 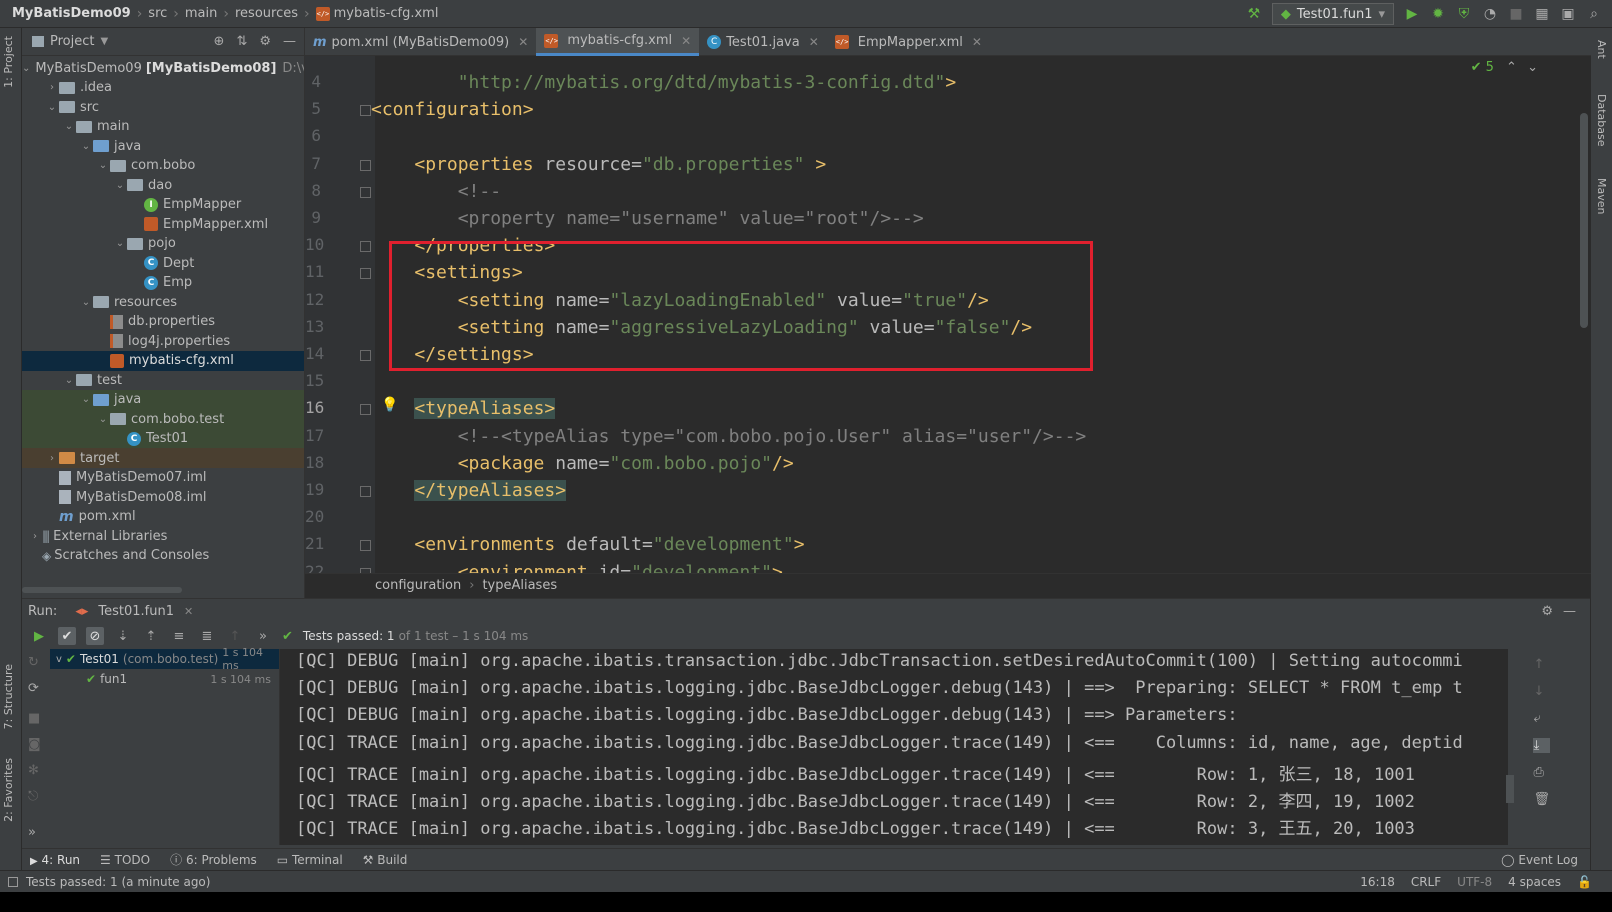 I want to click on window-icon: ▣, so click(x=1568, y=14).